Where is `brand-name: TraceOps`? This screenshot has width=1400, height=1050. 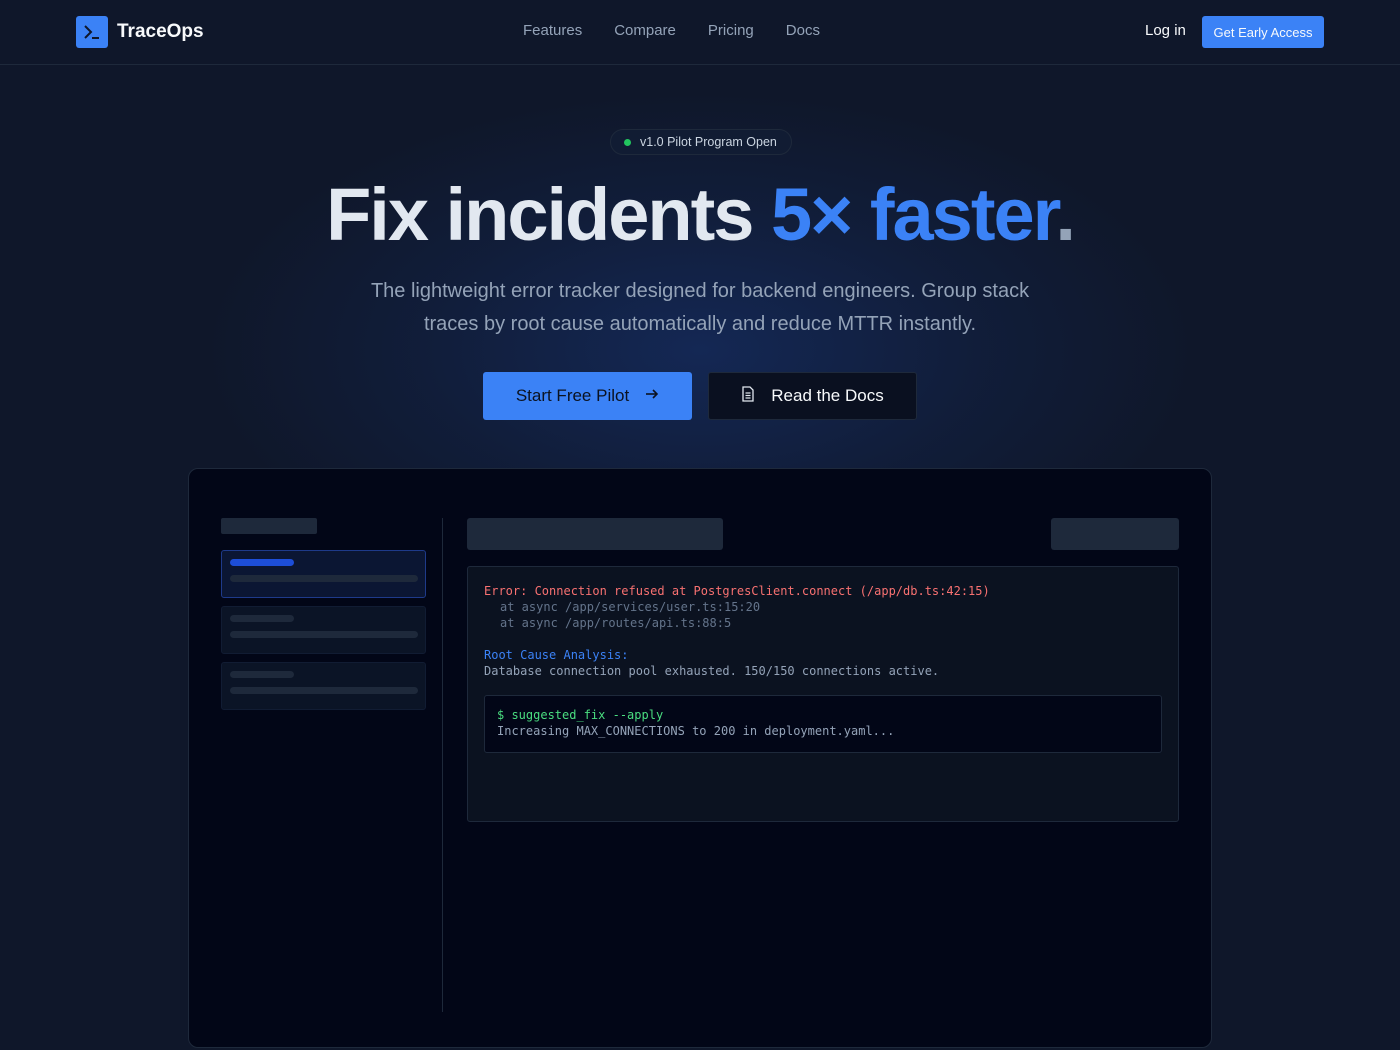 brand-name: TraceOps is located at coordinates (160, 31).